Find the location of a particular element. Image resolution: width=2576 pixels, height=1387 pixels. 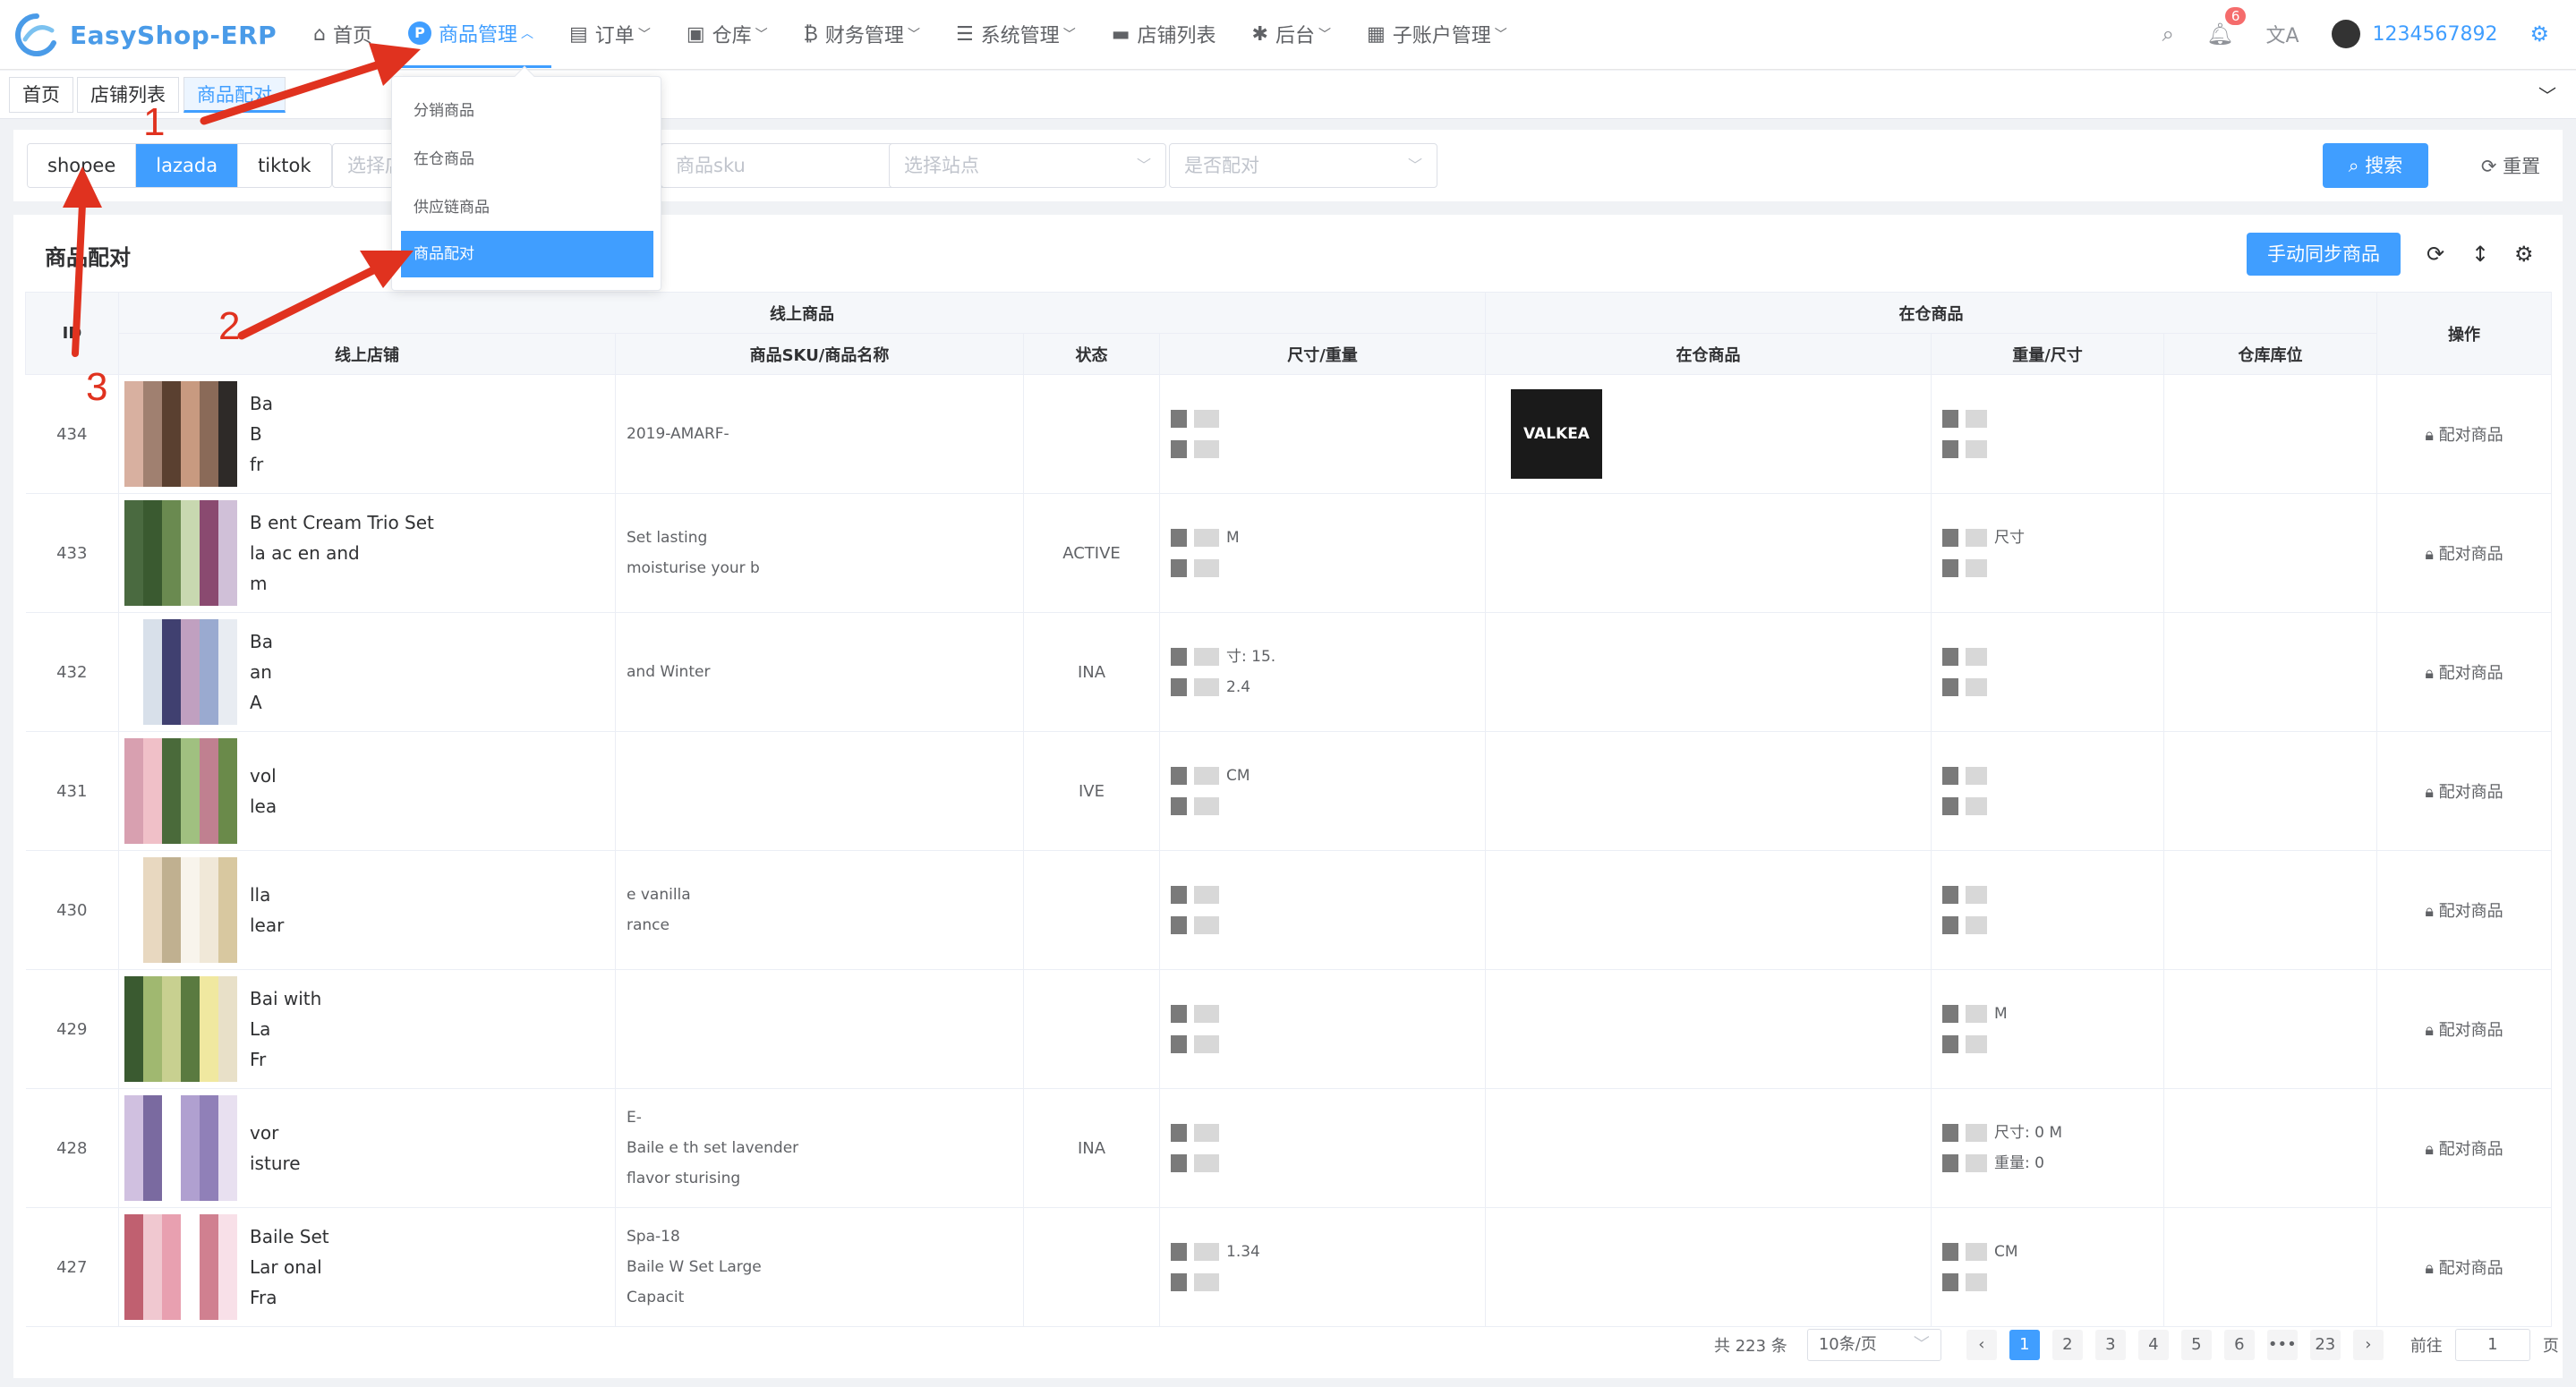

group-header-warehouse: 在仓商品 is located at coordinates (1931, 313).